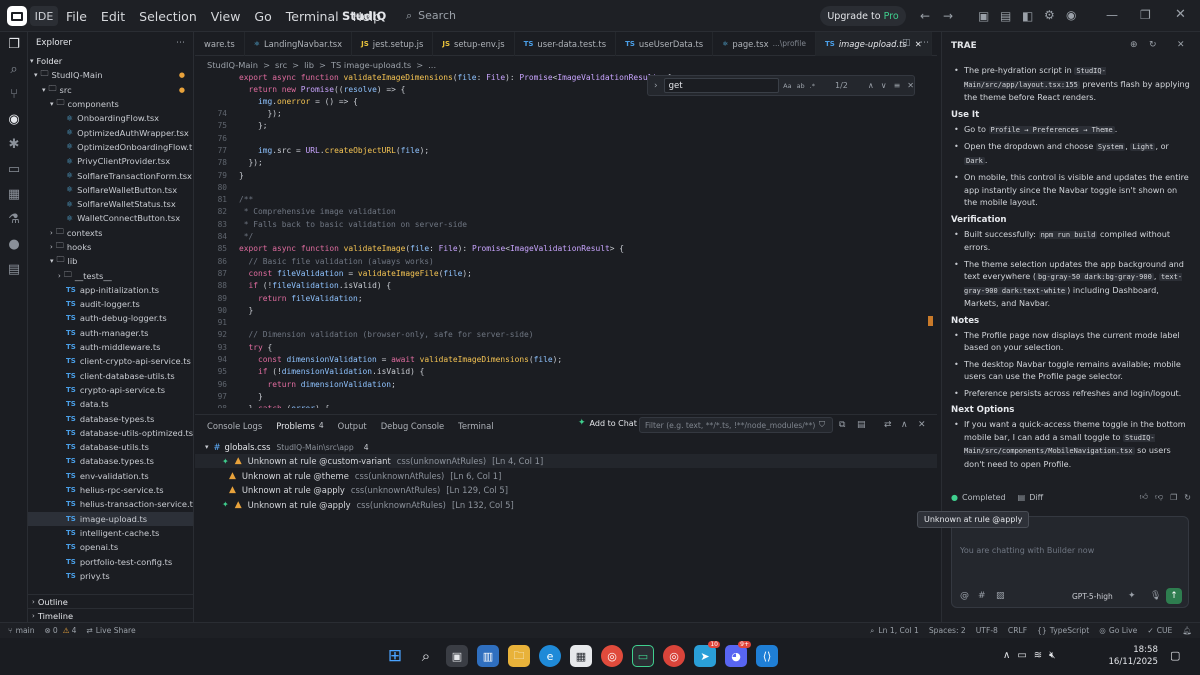 This screenshot has width=1200, height=675. Describe the element at coordinates (1123, 630) in the screenshot. I see `go-live-button: Go Live` at that location.